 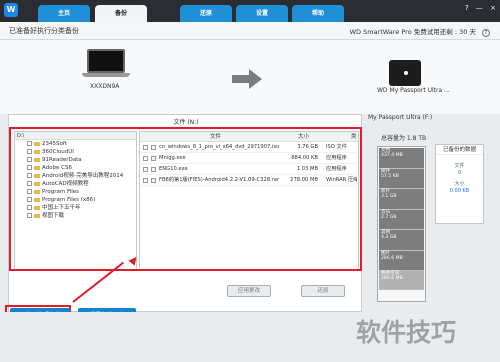 What do you see at coordinates (206, 13) in the screenshot?
I see `tab-restore: 还原` at bounding box center [206, 13].